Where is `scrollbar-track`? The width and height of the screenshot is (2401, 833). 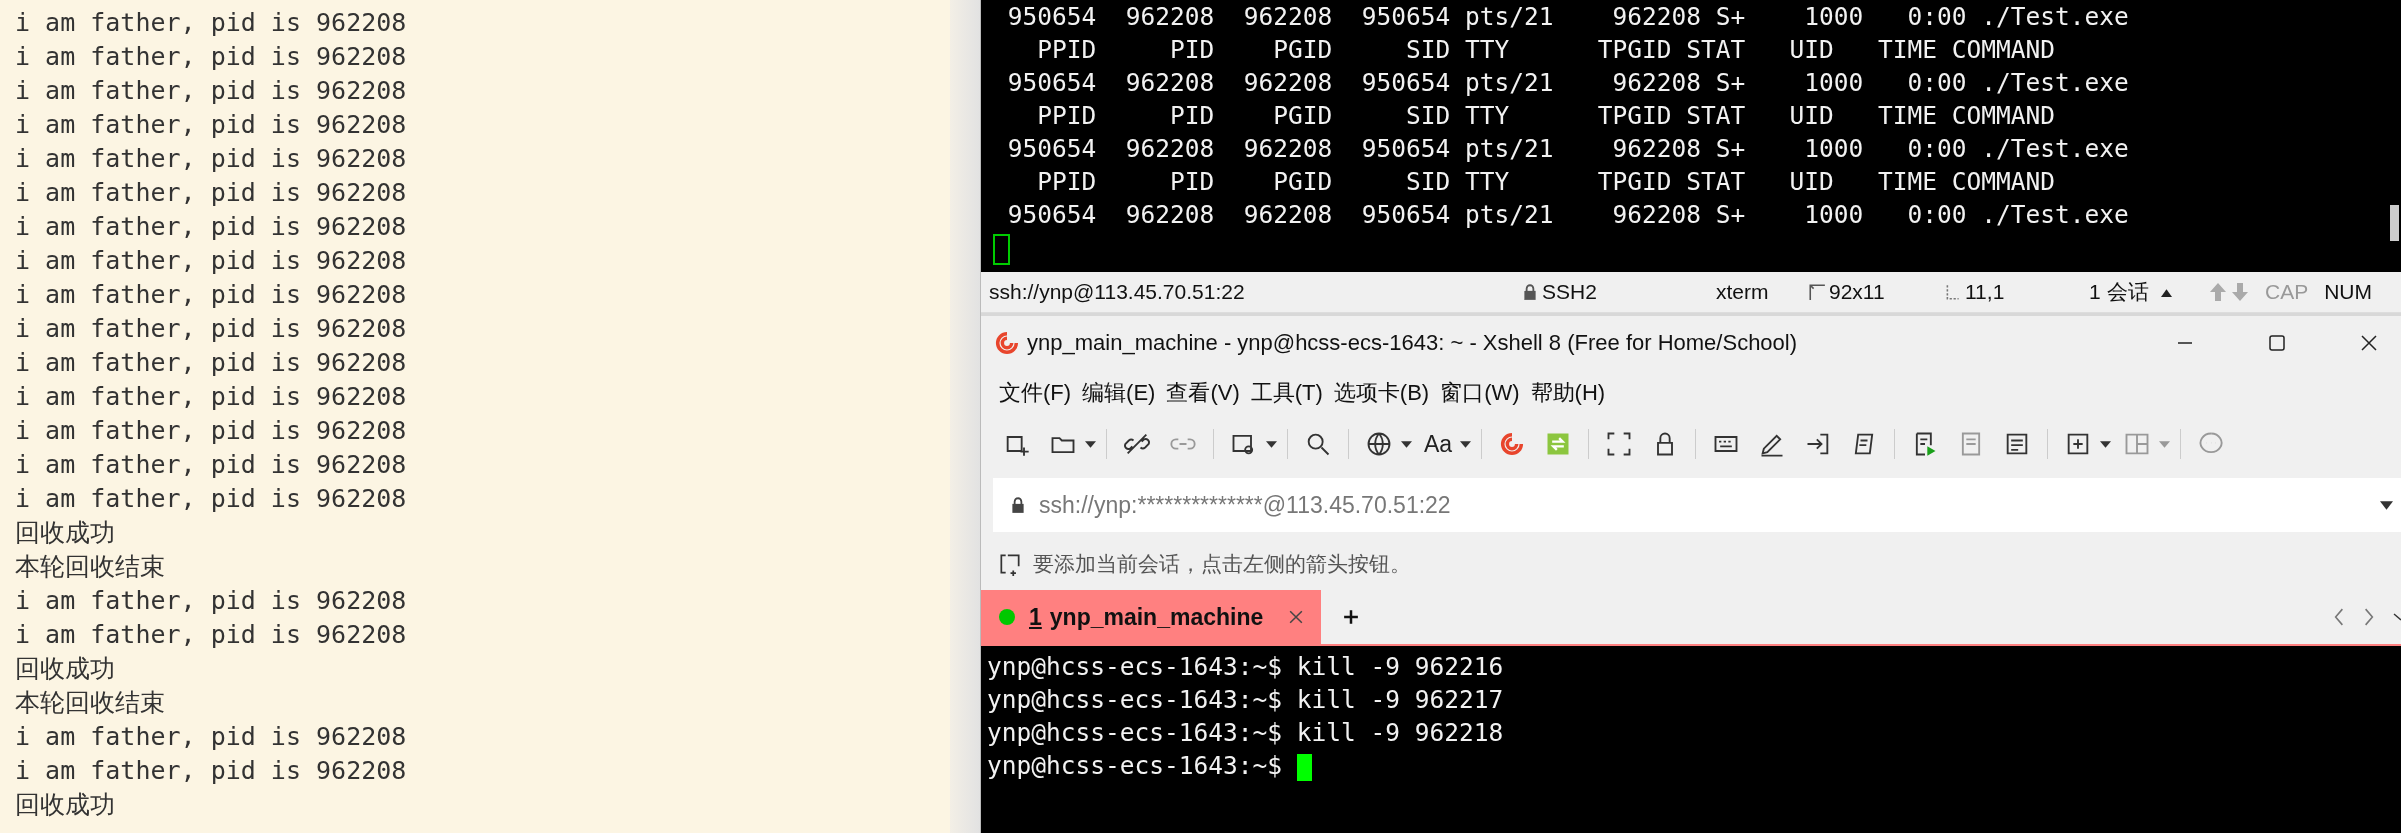 scrollbar-track is located at coordinates (965, 416).